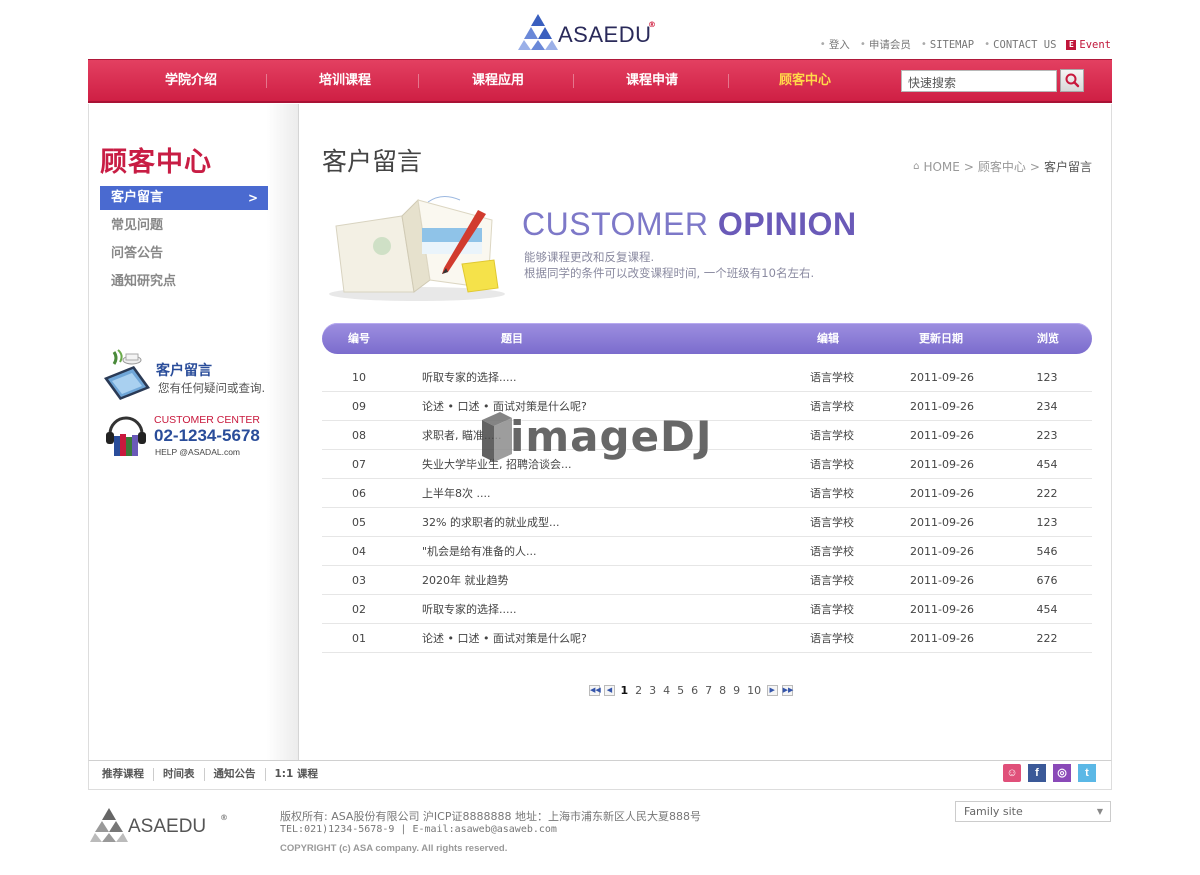 Image resolution: width=1200 pixels, height=875 pixels. What do you see at coordinates (1088, 44) in the screenshot?
I see `event-link: E Event` at bounding box center [1088, 44].